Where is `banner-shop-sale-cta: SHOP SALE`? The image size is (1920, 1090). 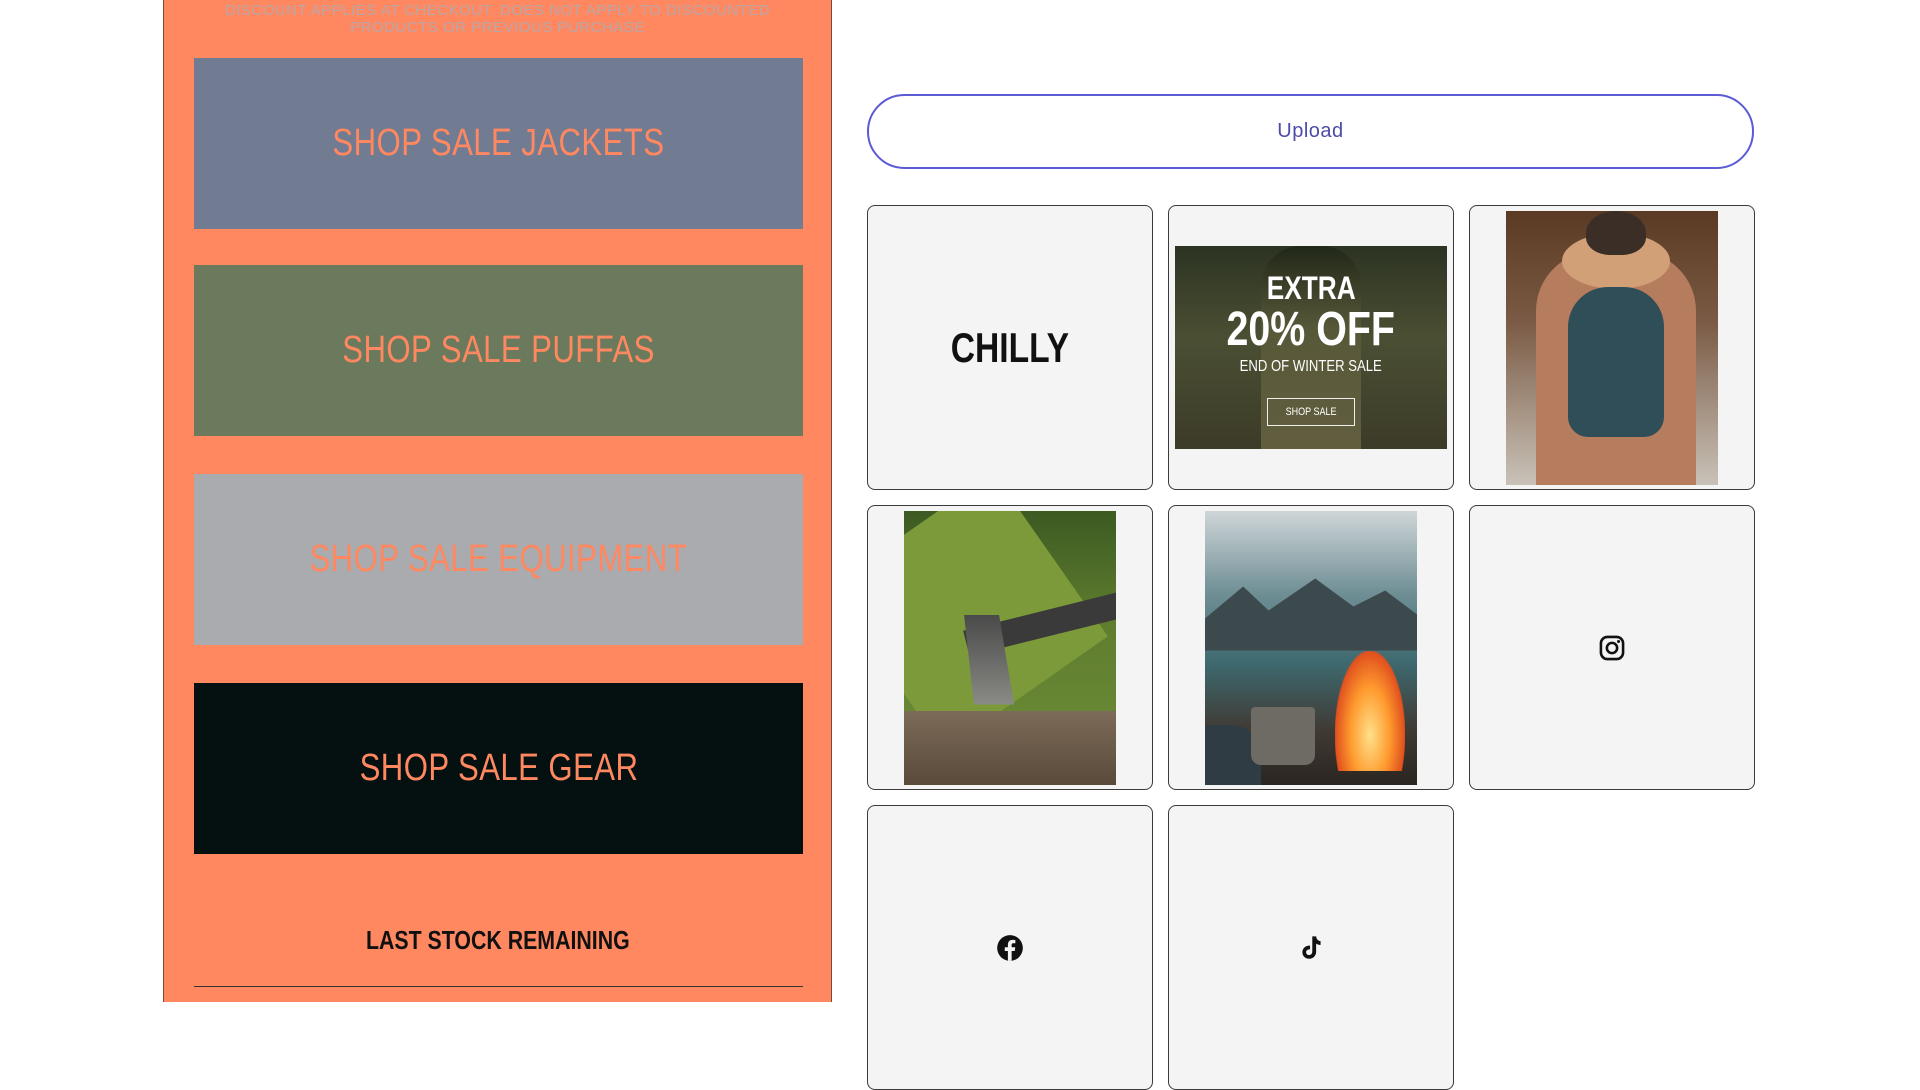 banner-shop-sale-cta: SHOP SALE is located at coordinates (1311, 412).